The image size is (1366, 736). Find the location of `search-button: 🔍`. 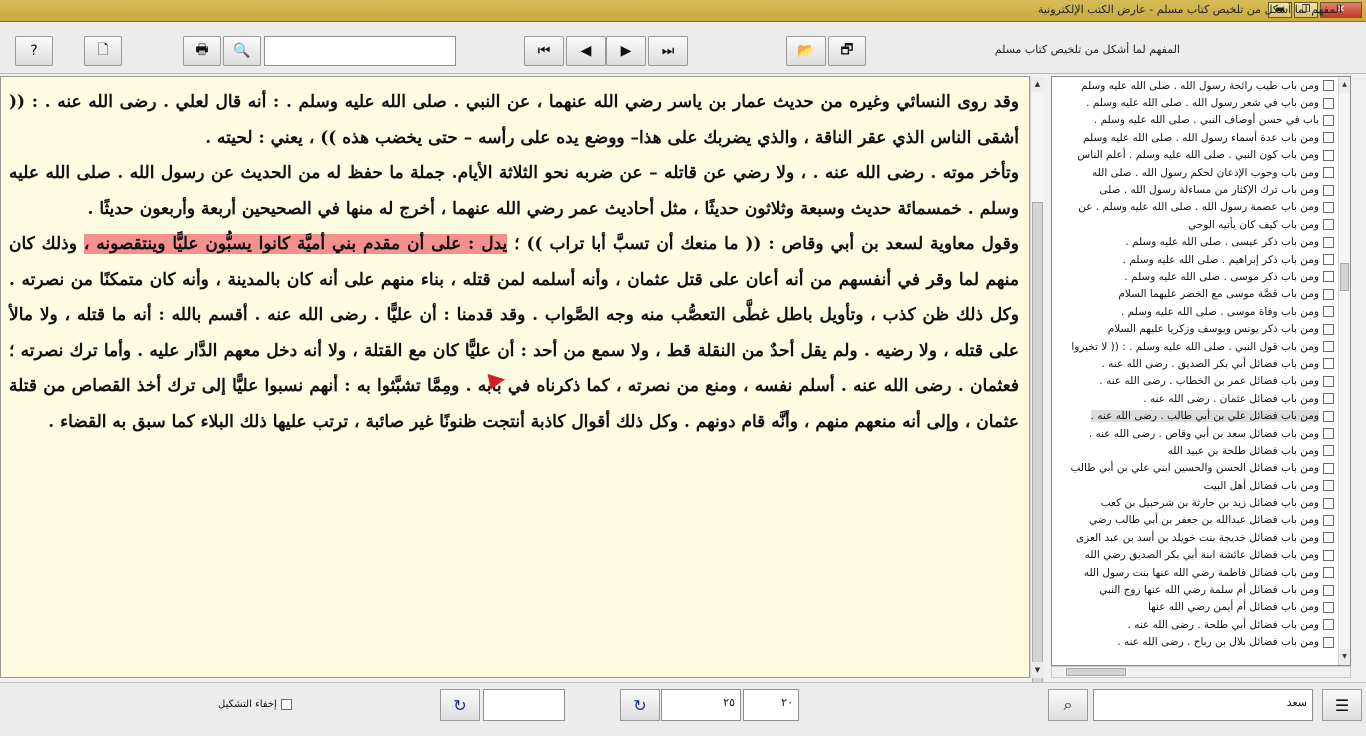

search-button: 🔍 is located at coordinates (242, 51).